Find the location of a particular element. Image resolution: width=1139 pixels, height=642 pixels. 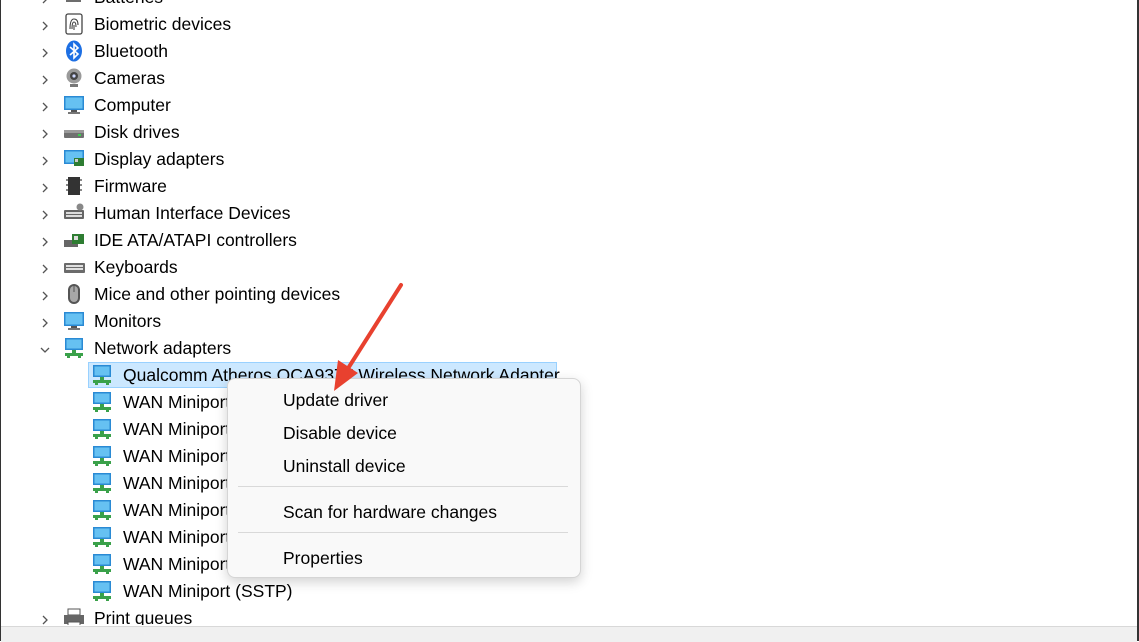

tree-category: Batteries is located at coordinates (569, 5).